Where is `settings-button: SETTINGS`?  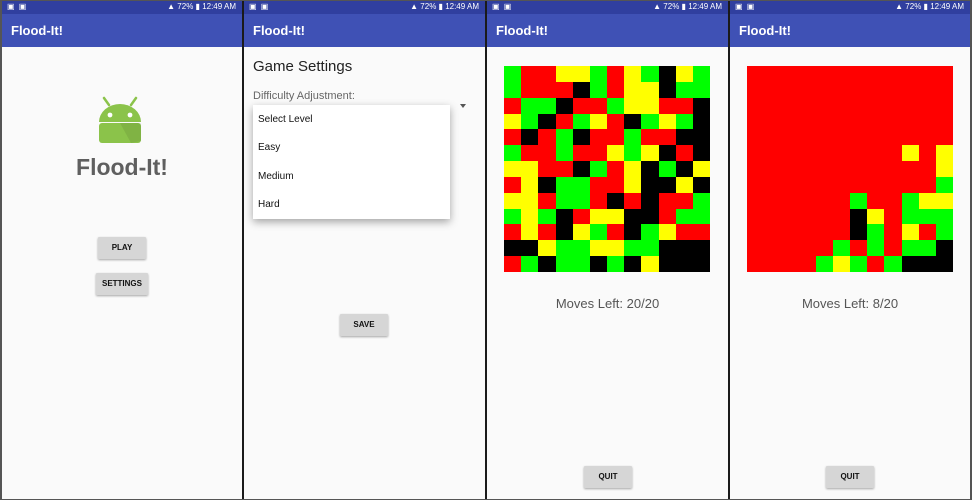 settings-button: SETTINGS is located at coordinates (122, 284).